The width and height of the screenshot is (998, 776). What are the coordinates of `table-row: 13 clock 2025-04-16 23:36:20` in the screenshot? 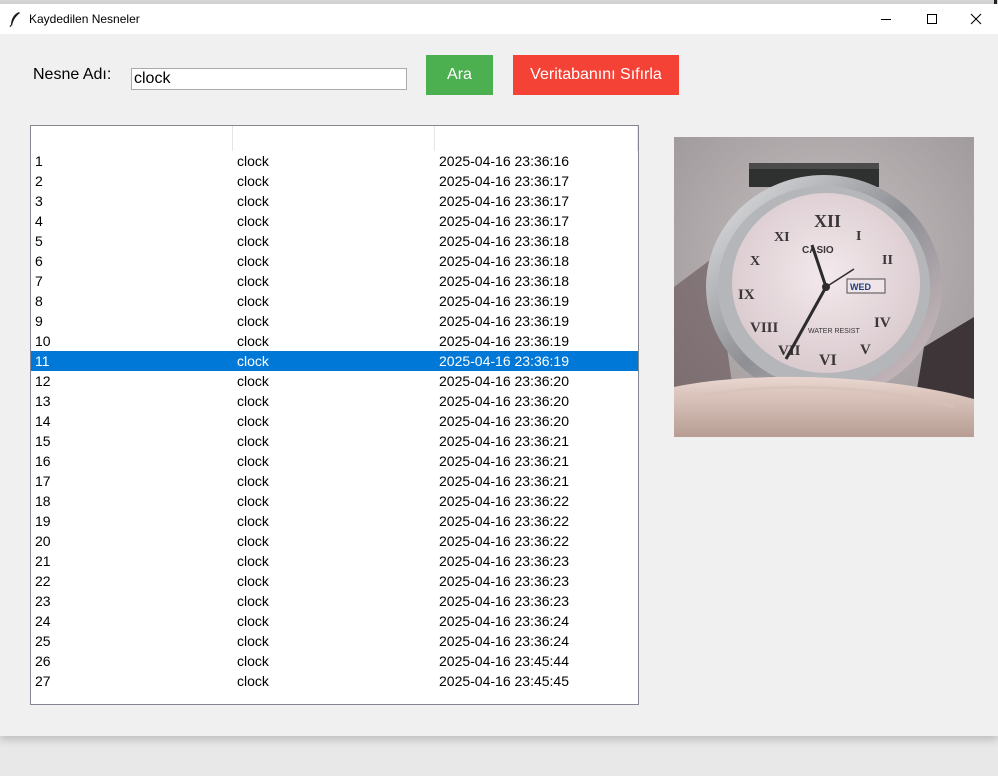 It's located at (334, 401).